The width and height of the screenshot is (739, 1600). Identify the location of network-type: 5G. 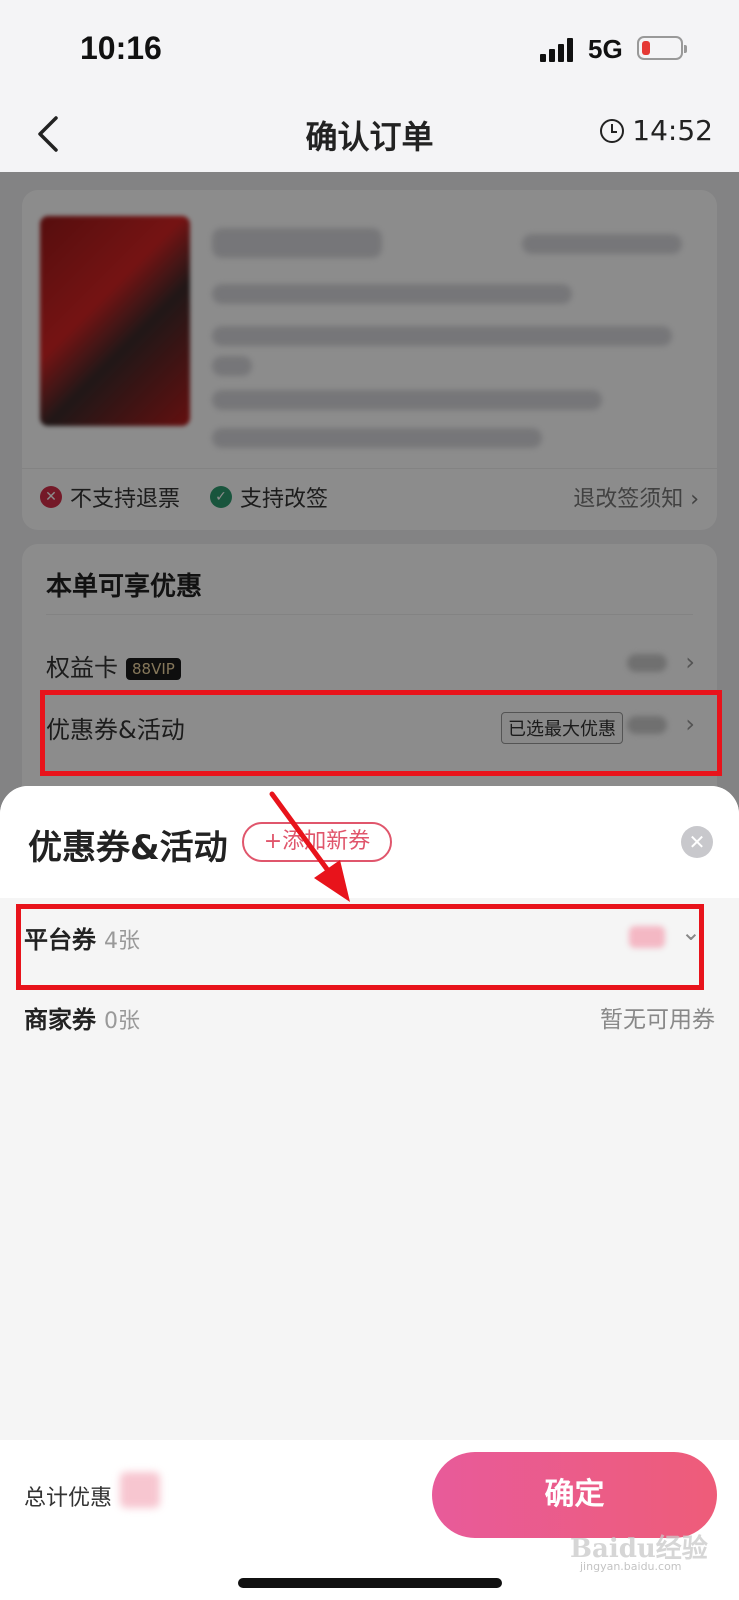
(605, 49).